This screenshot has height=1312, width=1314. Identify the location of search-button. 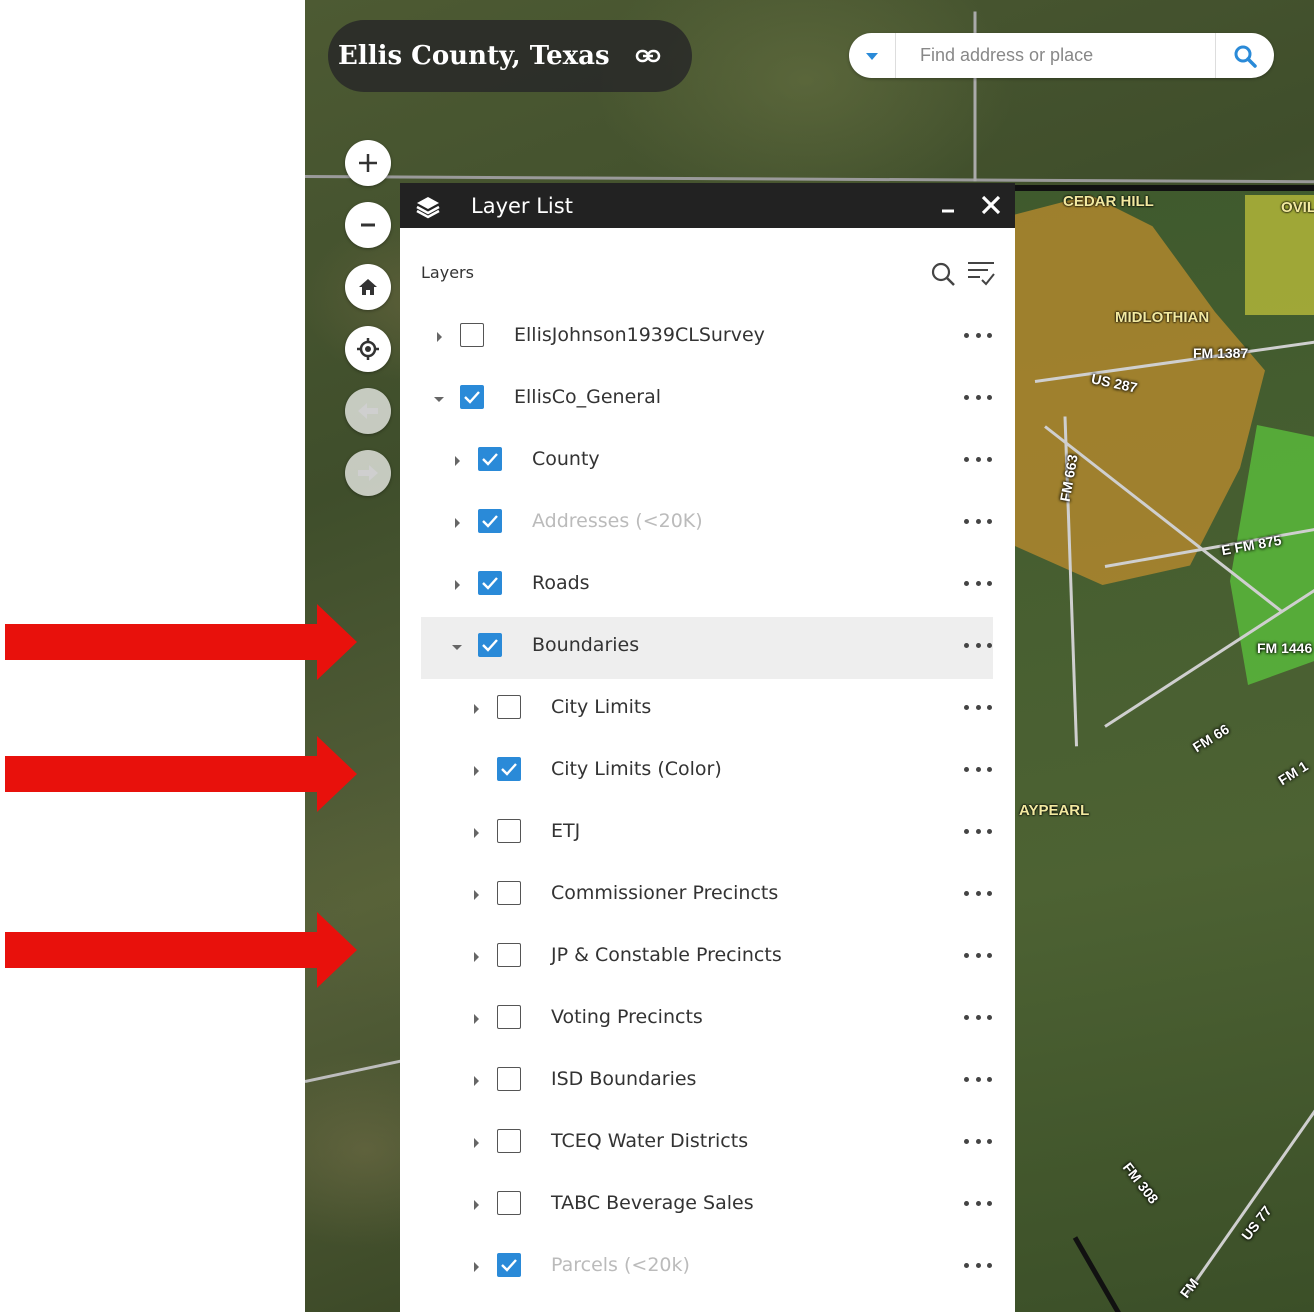
(1244, 55).